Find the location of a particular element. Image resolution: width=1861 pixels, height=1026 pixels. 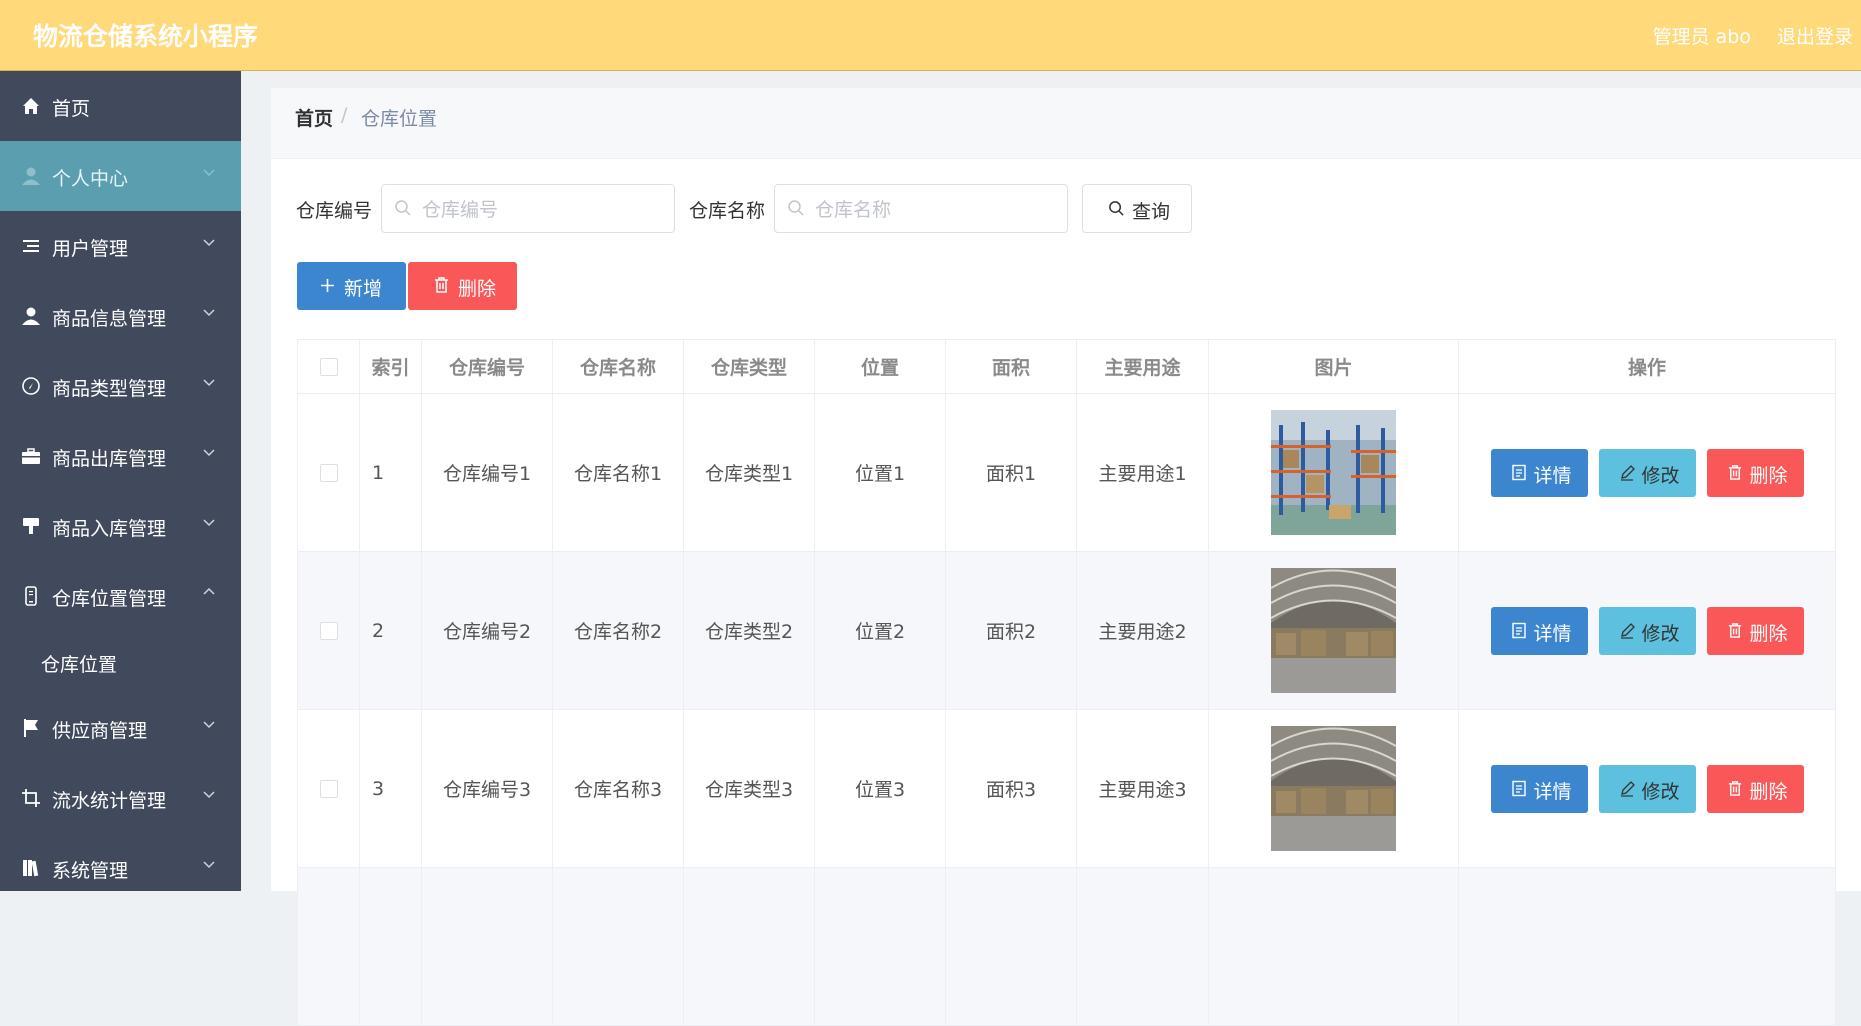

cell-warehouse-name: 仓库名称2 is located at coordinates (618, 630).